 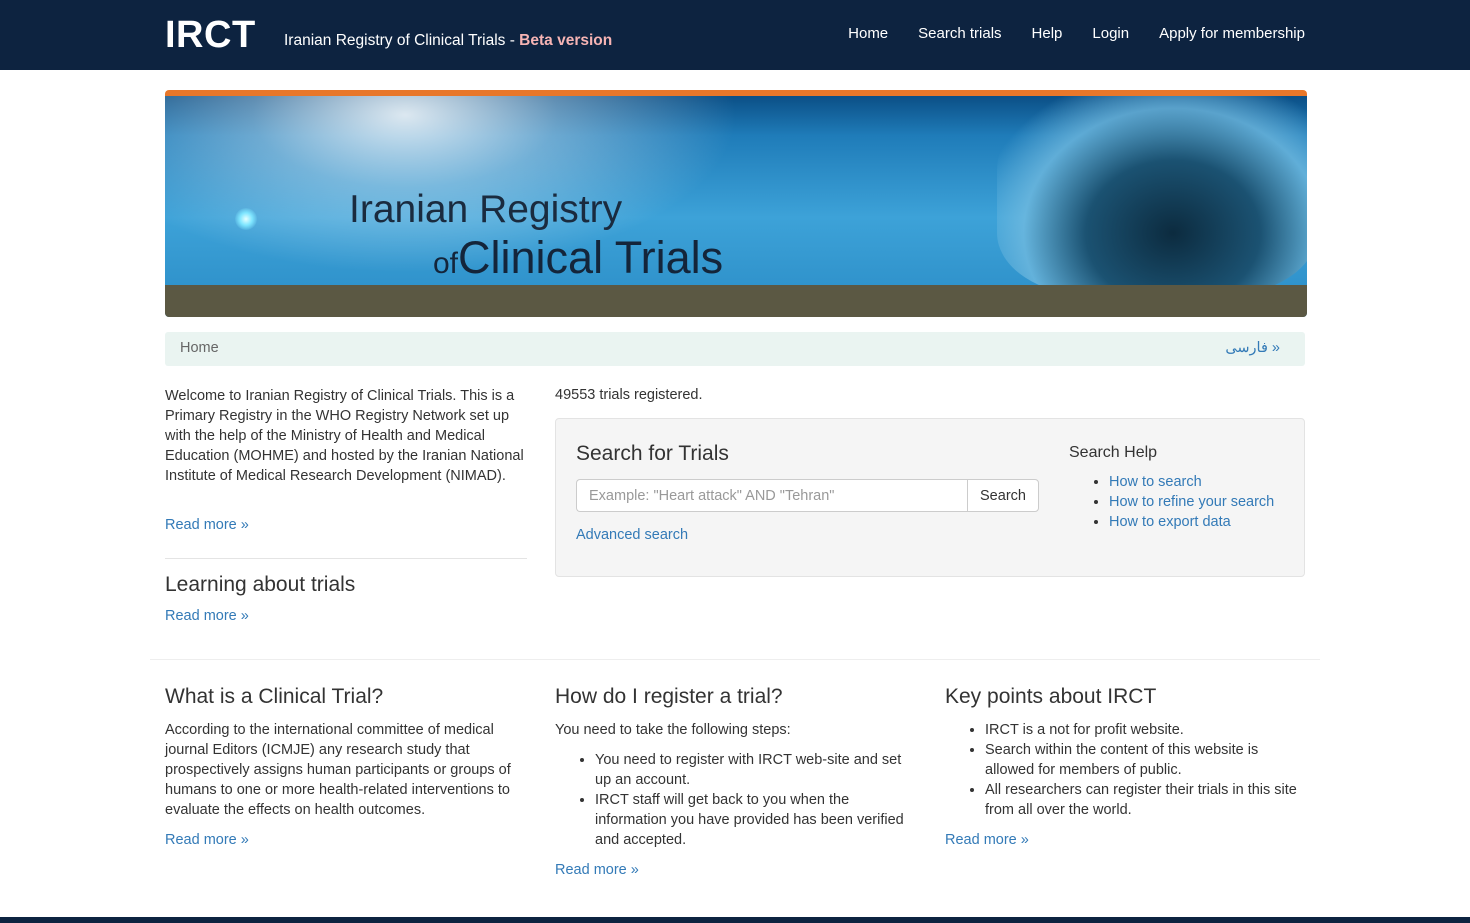 What do you see at coordinates (632, 535) in the screenshot?
I see `advanced-search-link: Advanced search` at bounding box center [632, 535].